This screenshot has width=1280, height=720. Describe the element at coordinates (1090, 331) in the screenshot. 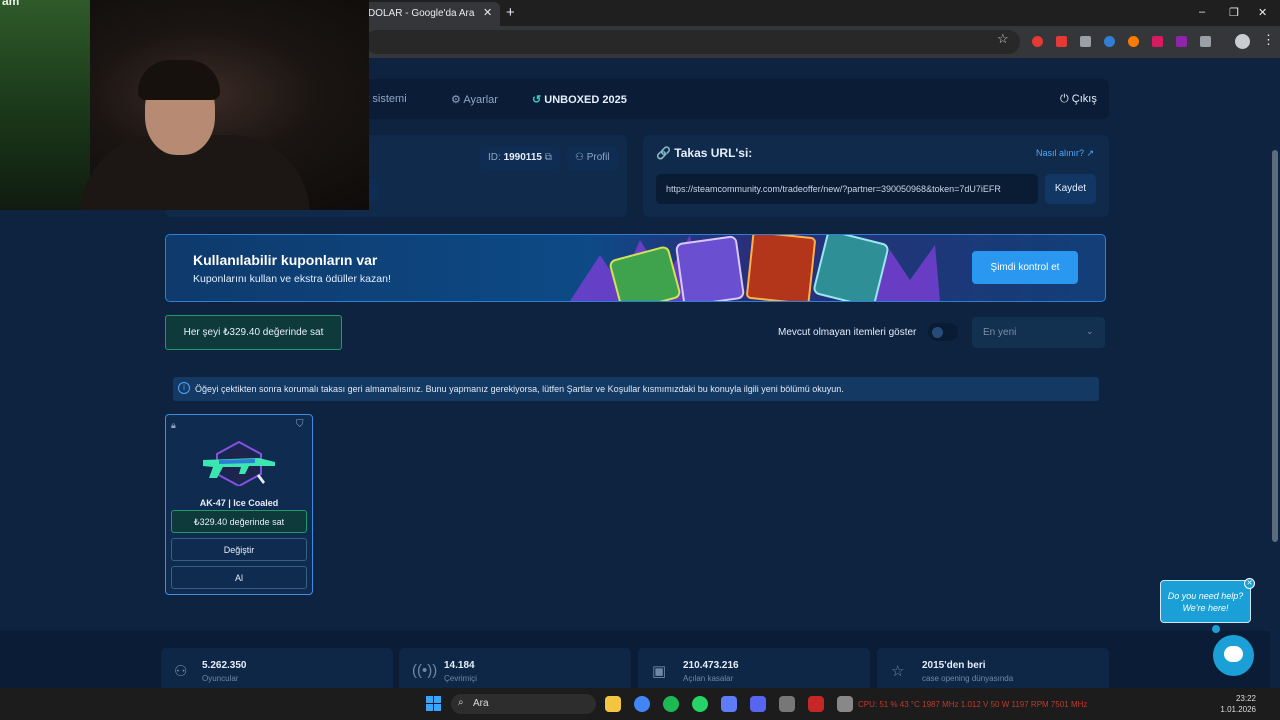

I see `chevron-down-icon: ⌄` at that location.